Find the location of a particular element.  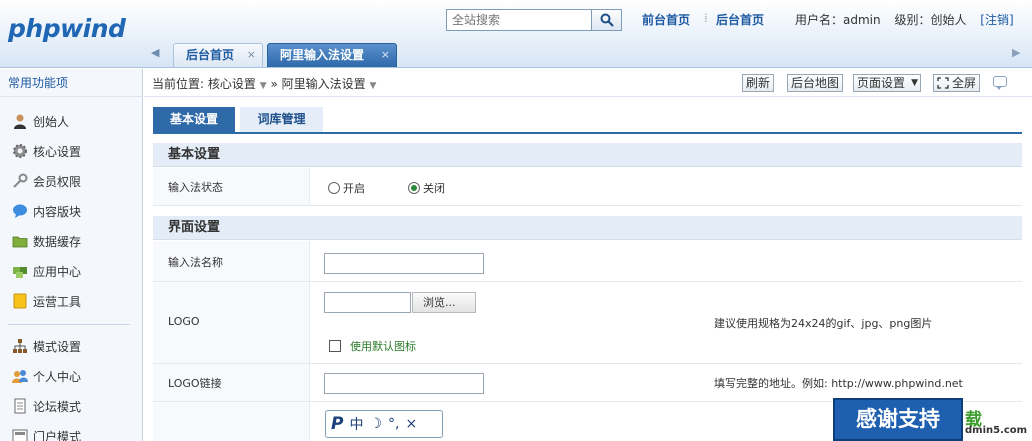

row-ime-name: 输入法名称 is located at coordinates (587, 261).